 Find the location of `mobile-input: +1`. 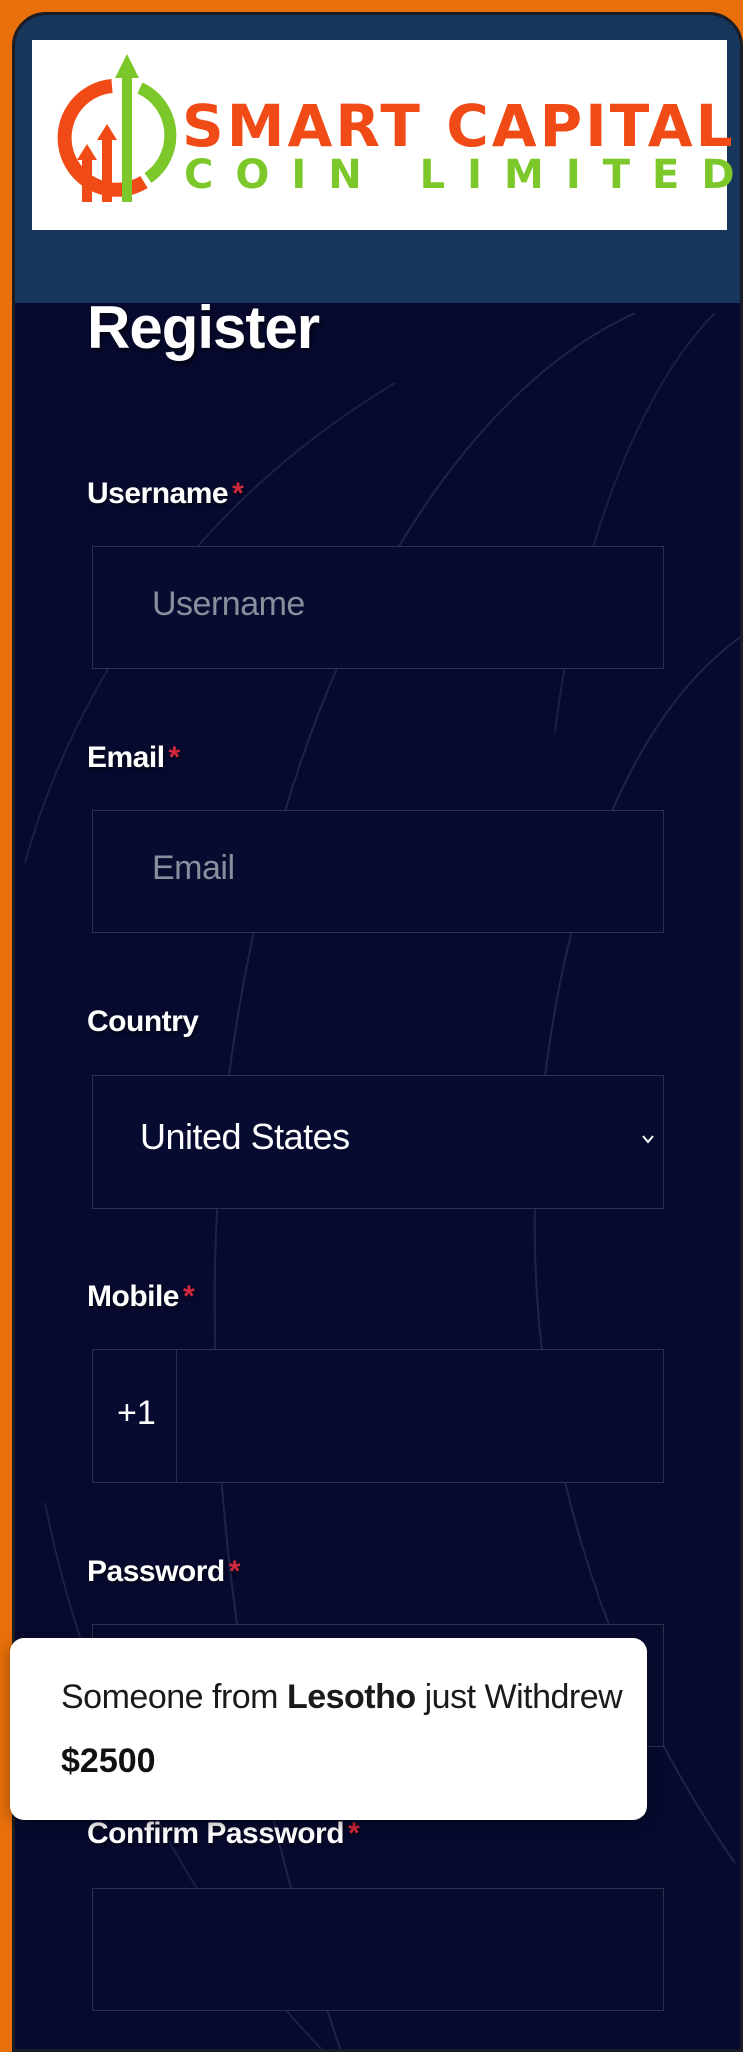

mobile-input: +1 is located at coordinates (378, 1416).